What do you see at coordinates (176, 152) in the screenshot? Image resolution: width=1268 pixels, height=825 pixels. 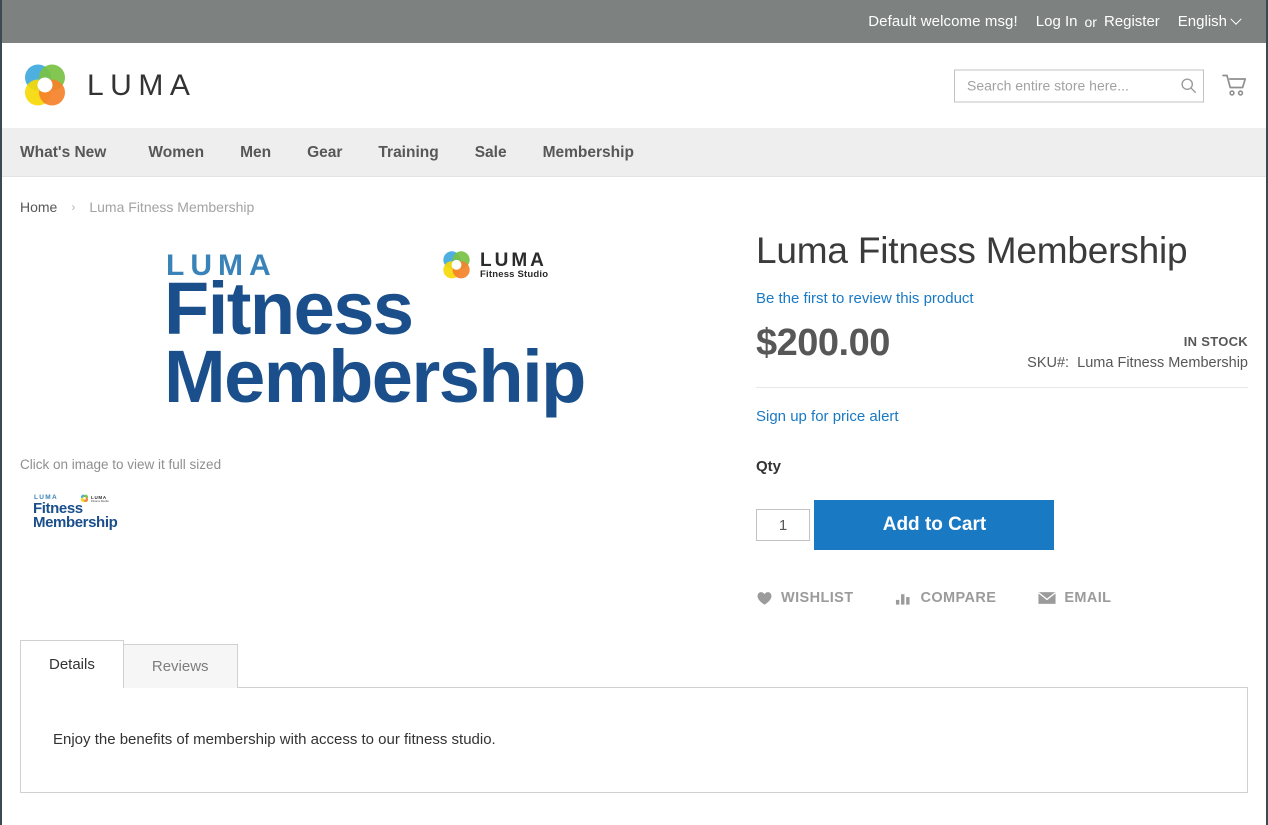 I see `nav-item-women: Women` at bounding box center [176, 152].